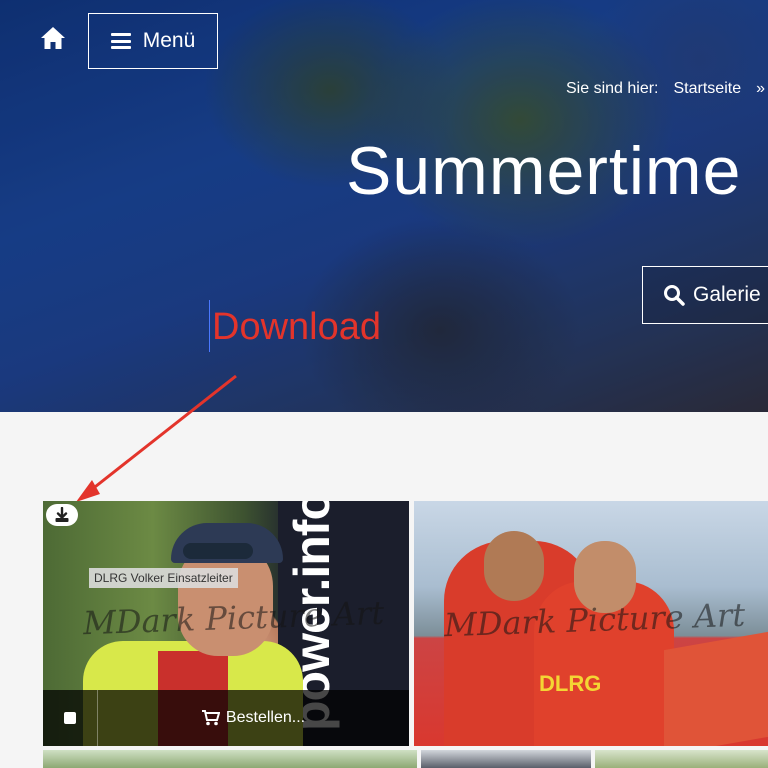 The height and width of the screenshot is (768, 768). I want to click on text-cursor, so click(209, 326).